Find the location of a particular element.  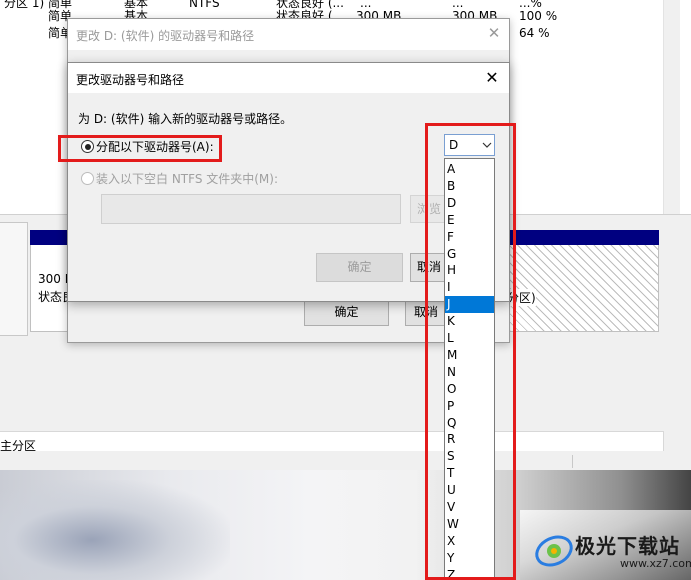

volume-name: 分区 1) is located at coordinates (24, 5).